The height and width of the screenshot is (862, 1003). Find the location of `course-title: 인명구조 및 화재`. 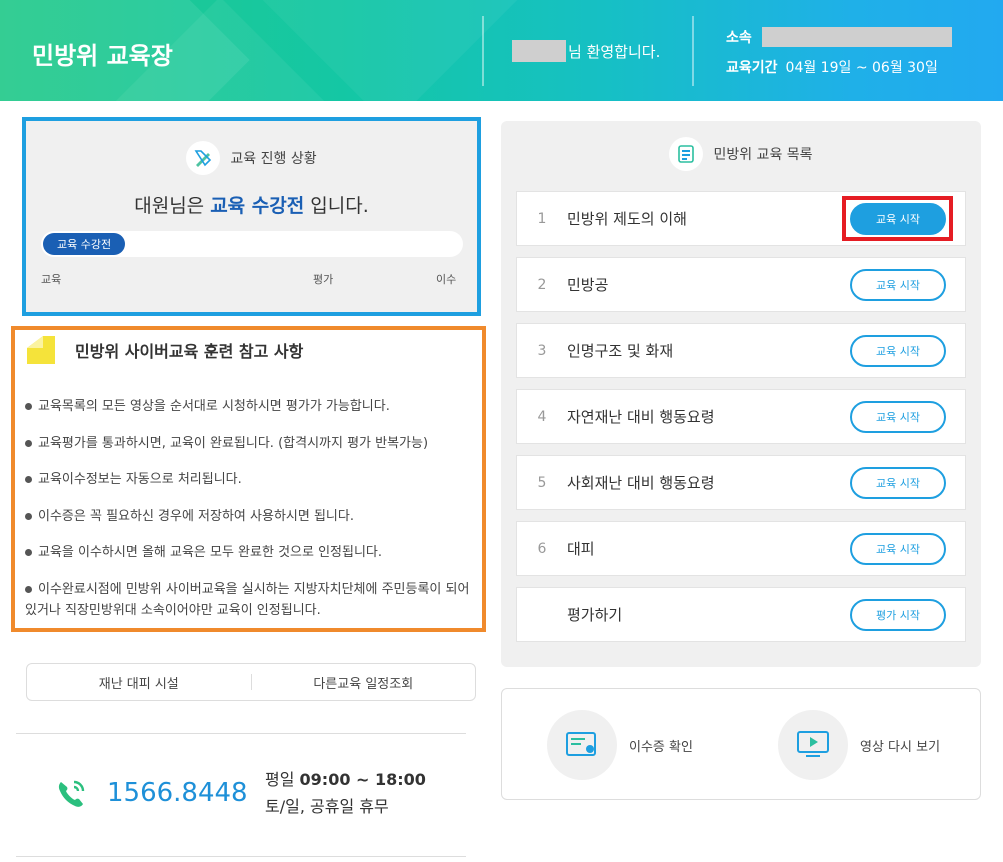

course-title: 인명구조 및 화재 is located at coordinates (620, 351).